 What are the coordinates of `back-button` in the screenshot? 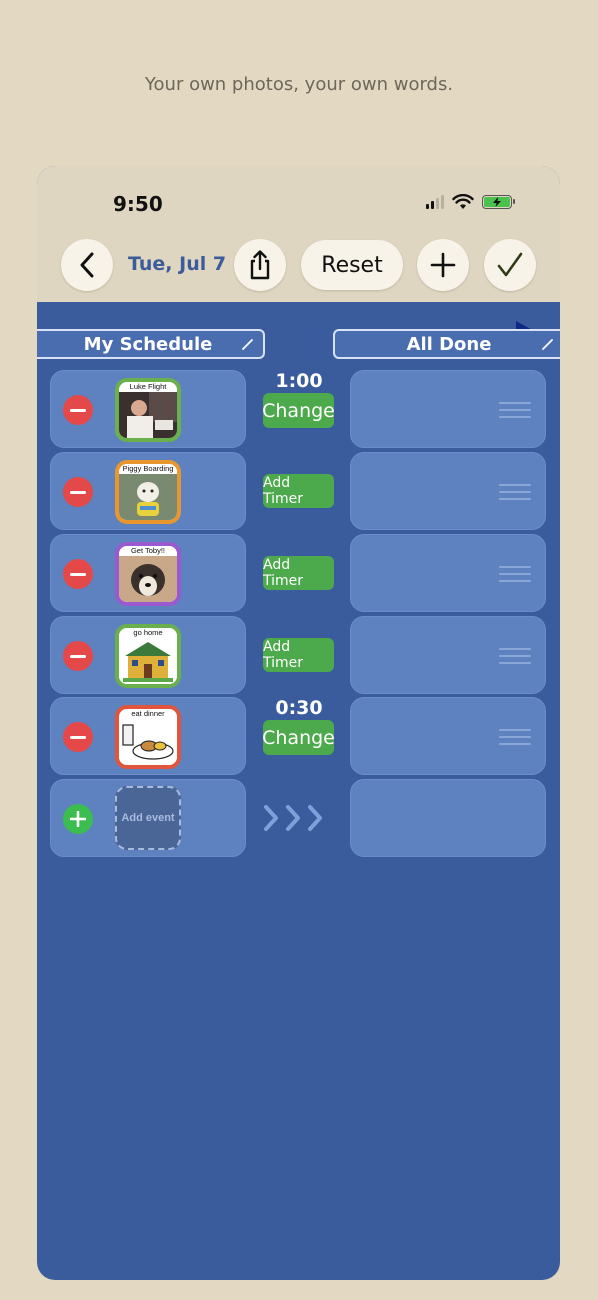 It's located at (87, 265).